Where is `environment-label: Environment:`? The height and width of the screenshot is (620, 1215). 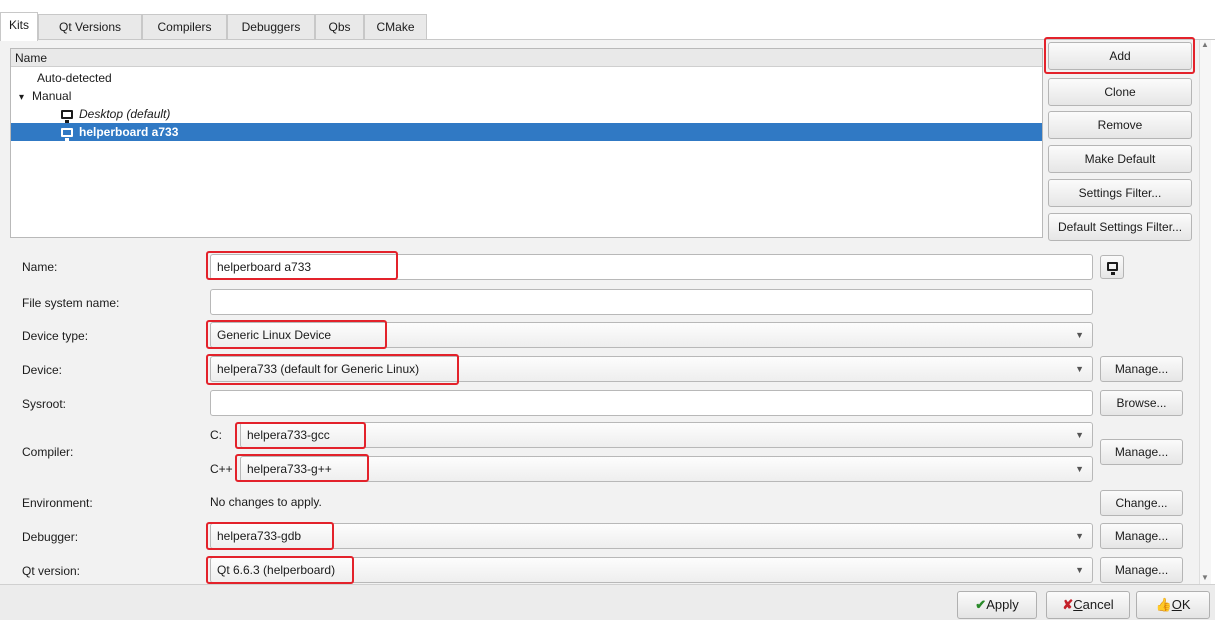
environment-label: Environment: is located at coordinates (57, 503).